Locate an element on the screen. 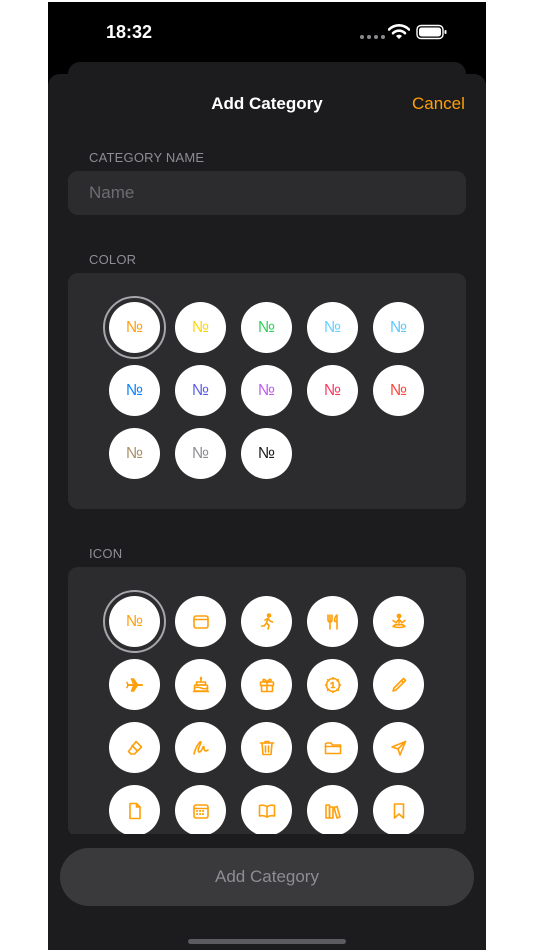  birthday-cake-icon is located at coordinates (200, 684).